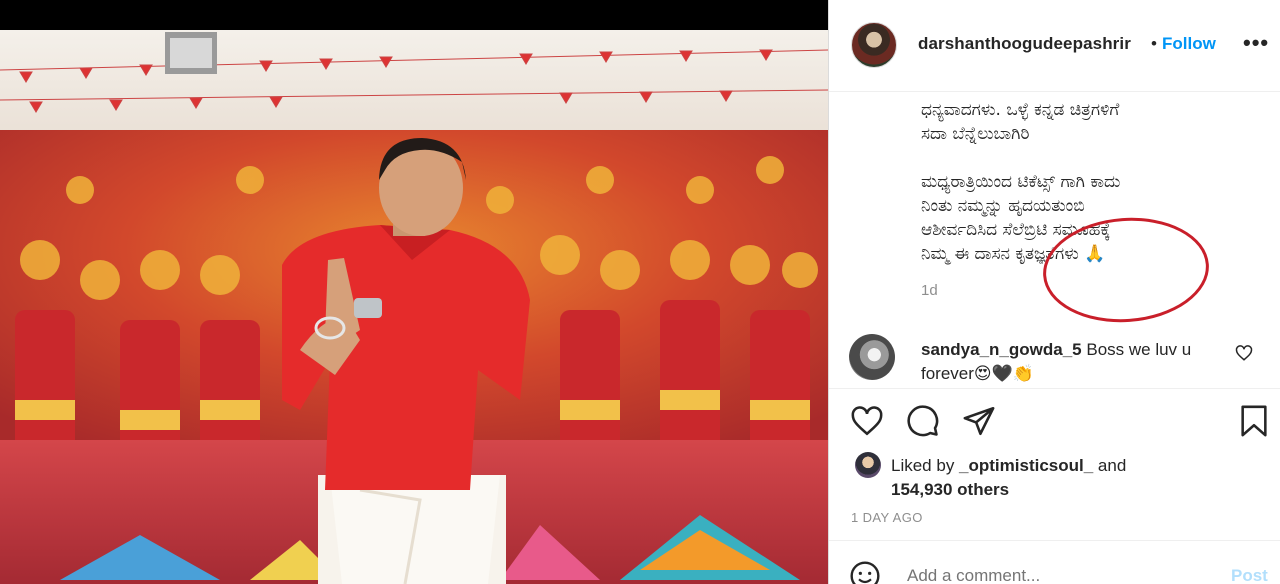 This screenshot has height=584, width=1280. I want to click on commenter-avatar, so click(872, 357).